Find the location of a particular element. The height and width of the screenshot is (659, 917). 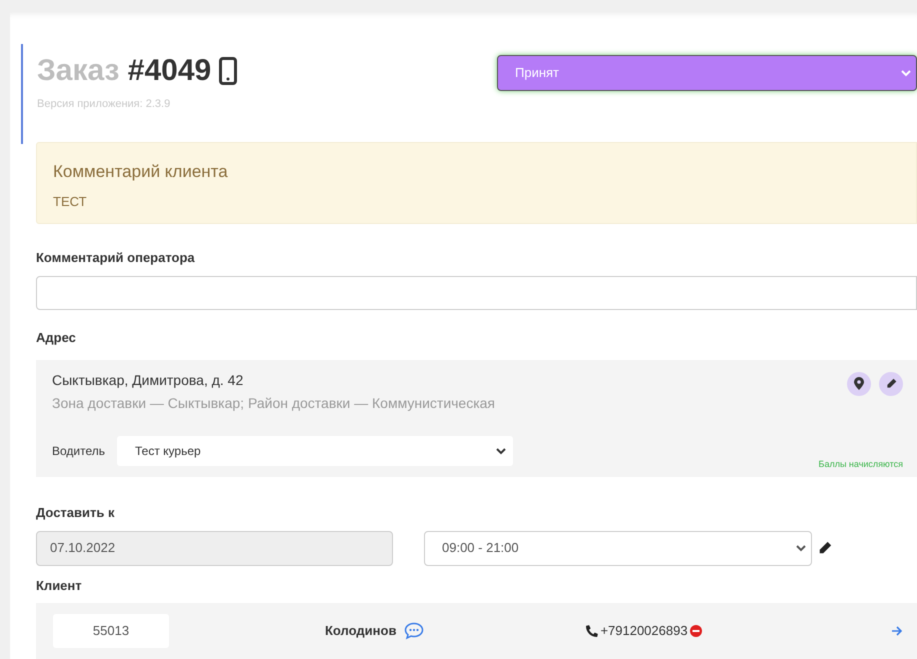

chat-icon is located at coordinates (414, 631).